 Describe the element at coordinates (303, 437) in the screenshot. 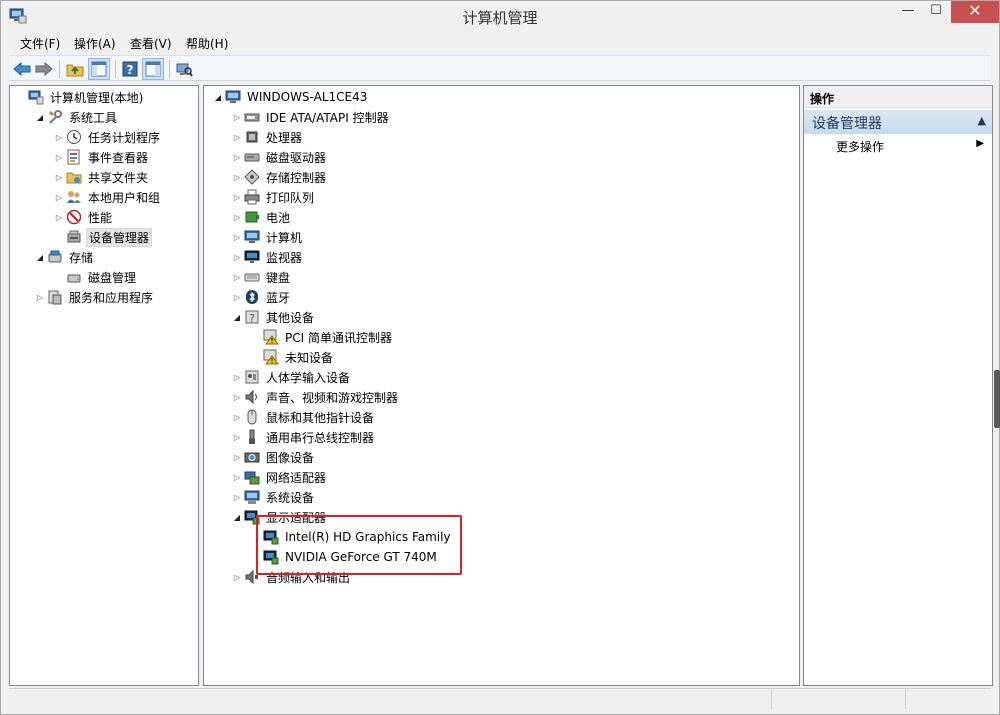

I see `device-tree-item-item-17: ▷ 通用串行总线控制器` at that location.